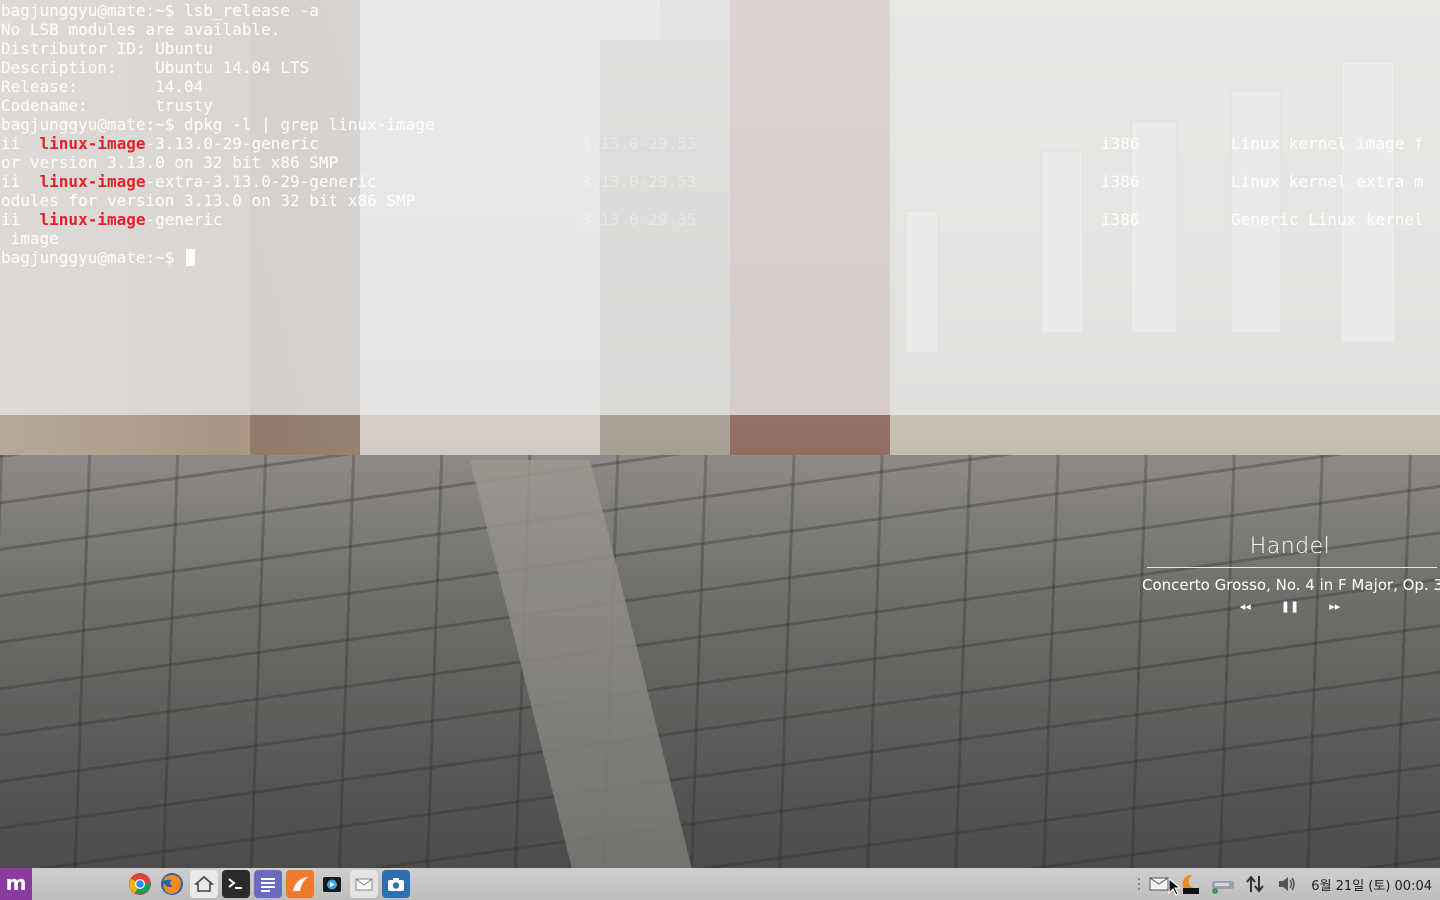 This screenshot has width=1440, height=900. What do you see at coordinates (204, 884) in the screenshot?
I see `home-folder-icon` at bounding box center [204, 884].